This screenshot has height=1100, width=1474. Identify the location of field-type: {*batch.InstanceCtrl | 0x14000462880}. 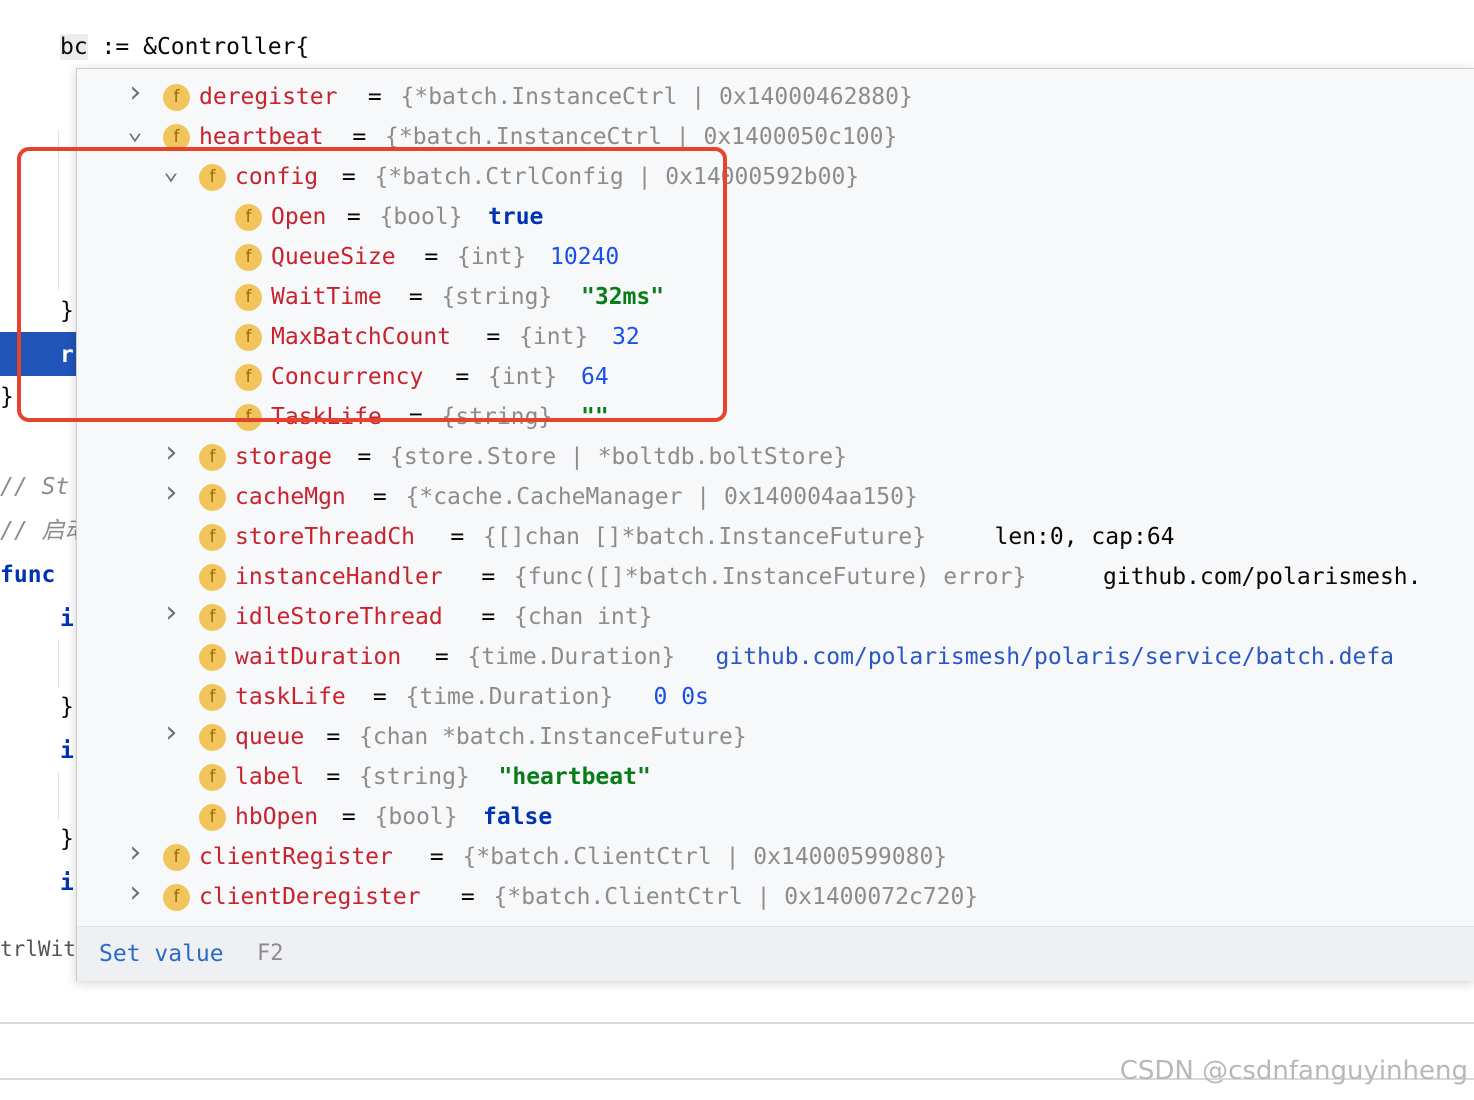
(656, 97).